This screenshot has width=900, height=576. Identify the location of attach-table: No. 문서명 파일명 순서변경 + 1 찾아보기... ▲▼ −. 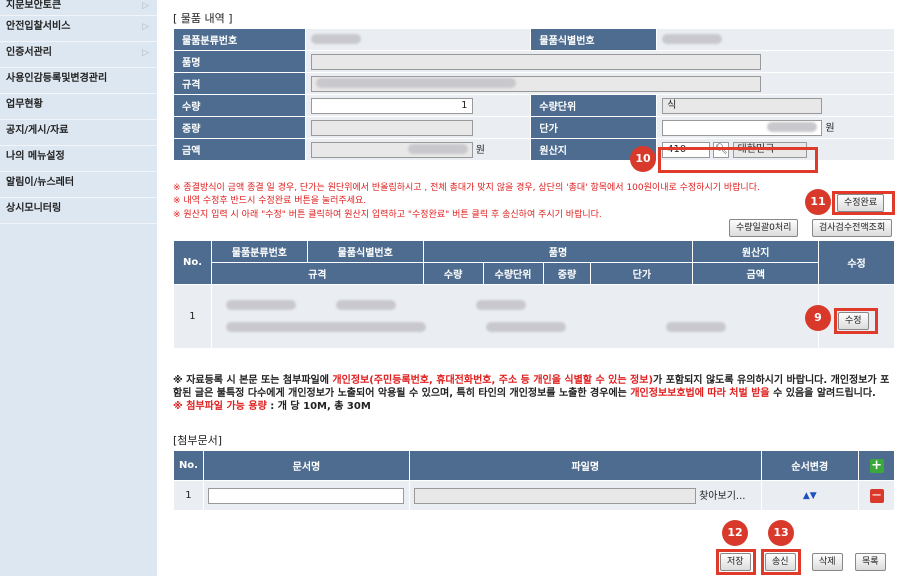
(534, 480).